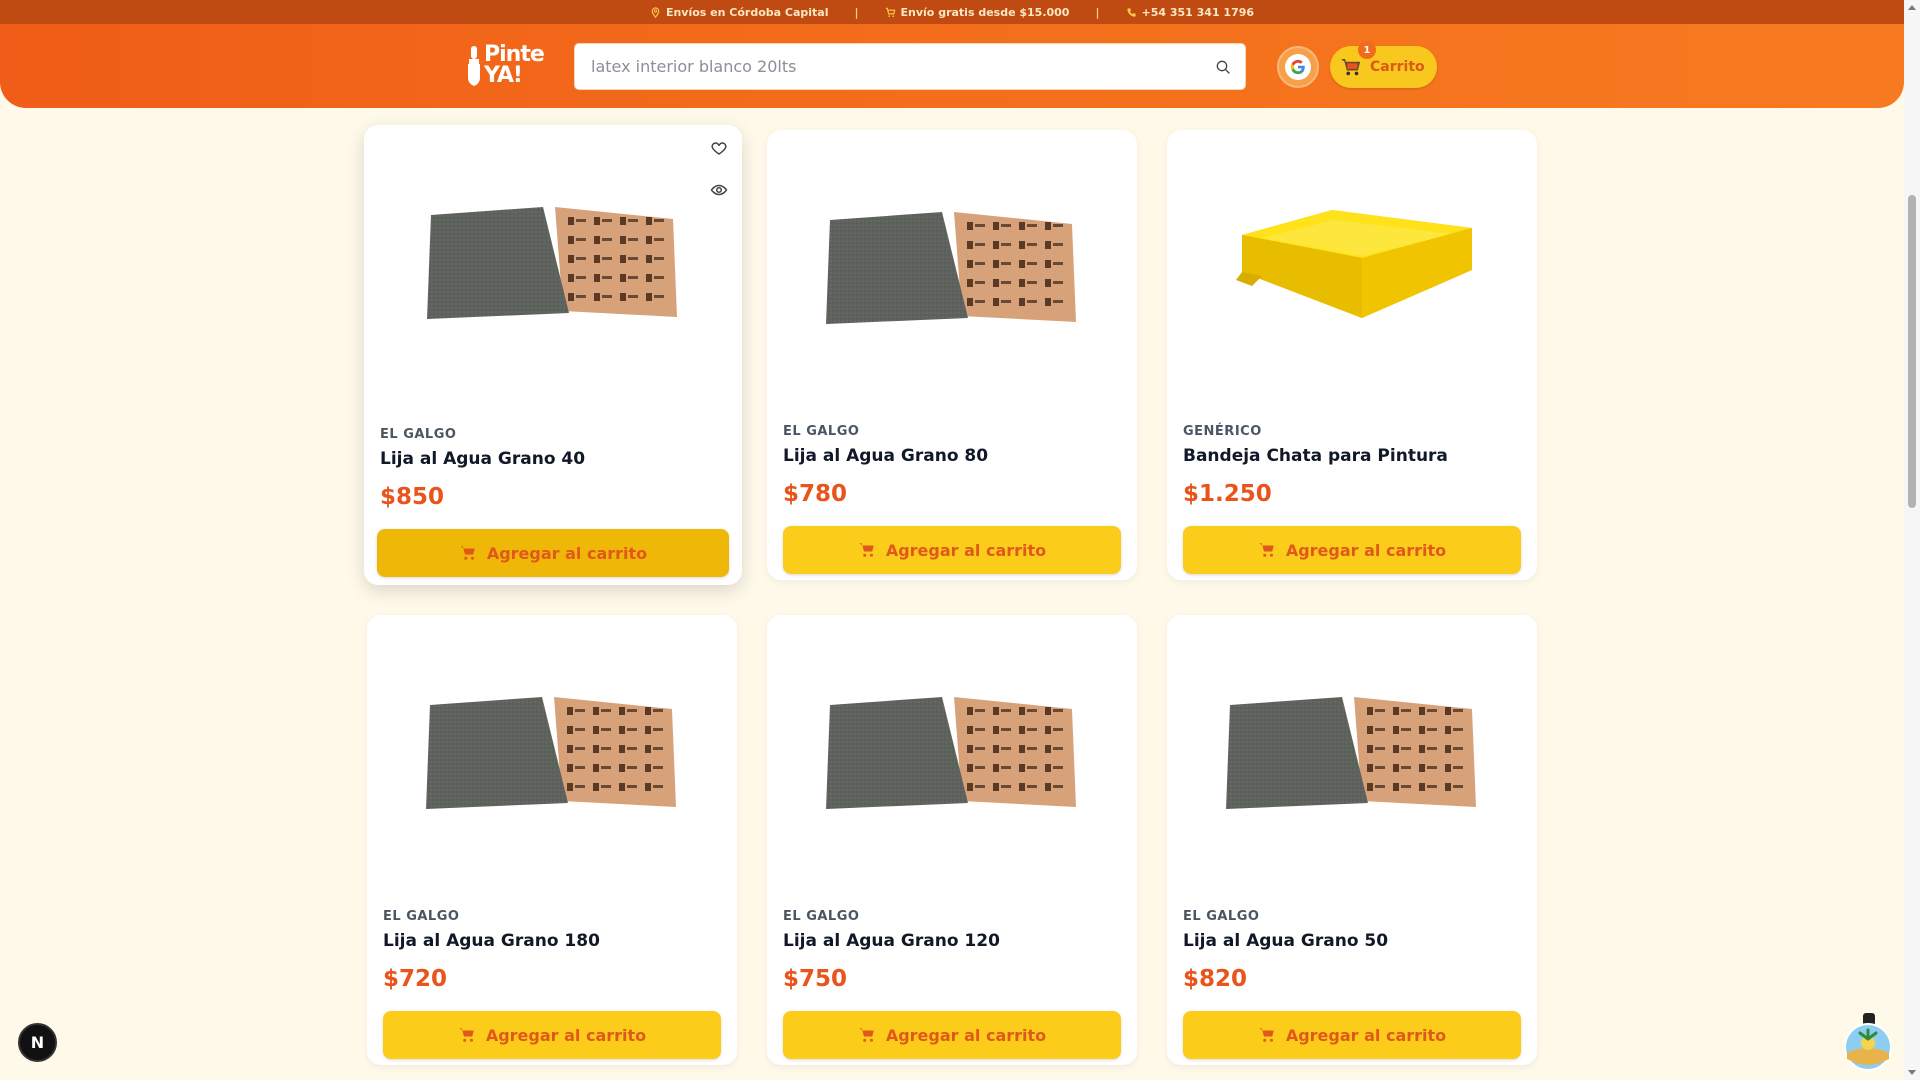 The width and height of the screenshot is (1920, 1080). What do you see at coordinates (719, 148) in the screenshot?
I see `favorite-heart-icon` at bounding box center [719, 148].